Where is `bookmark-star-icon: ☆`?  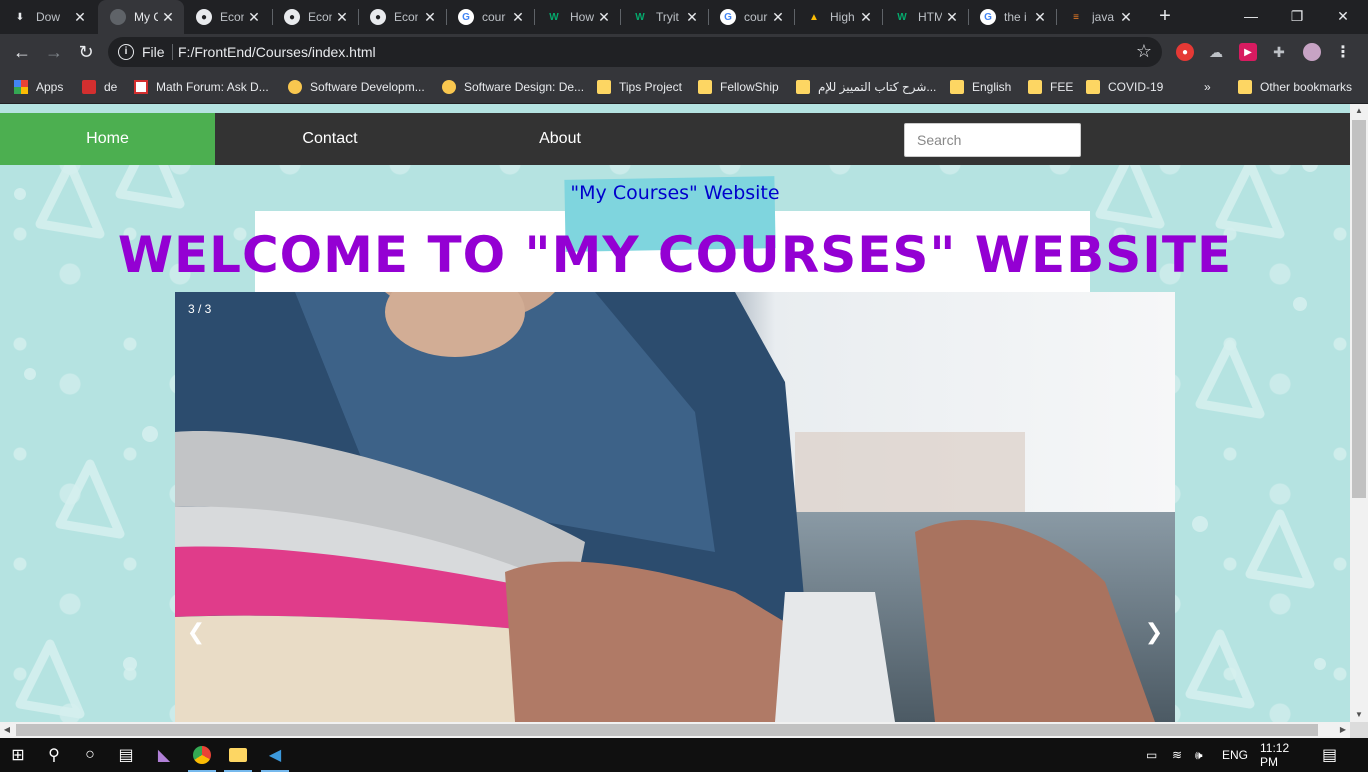 bookmark-star-icon: ☆ is located at coordinates (1144, 51).